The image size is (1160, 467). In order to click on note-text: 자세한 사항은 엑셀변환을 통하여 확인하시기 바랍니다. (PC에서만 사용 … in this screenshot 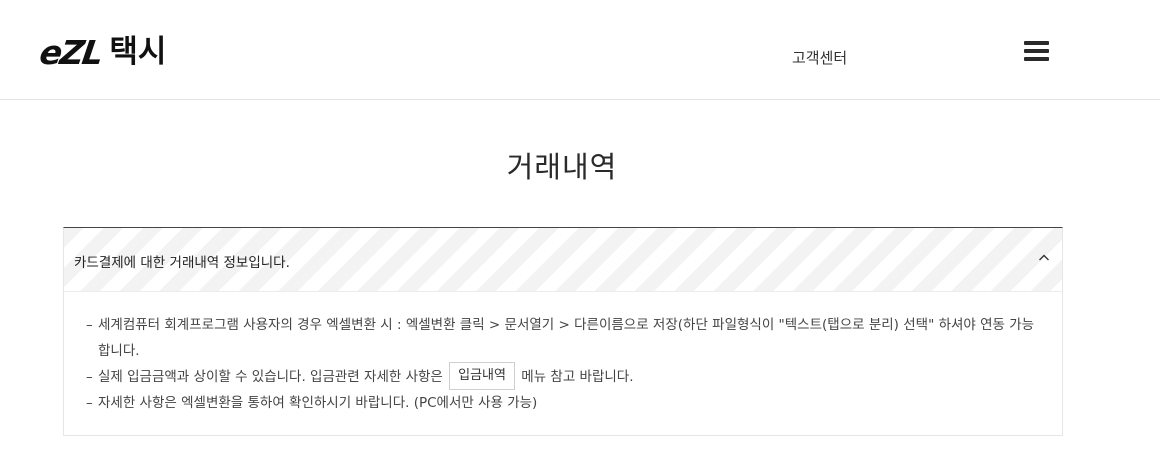, I will do `click(318, 403)`.